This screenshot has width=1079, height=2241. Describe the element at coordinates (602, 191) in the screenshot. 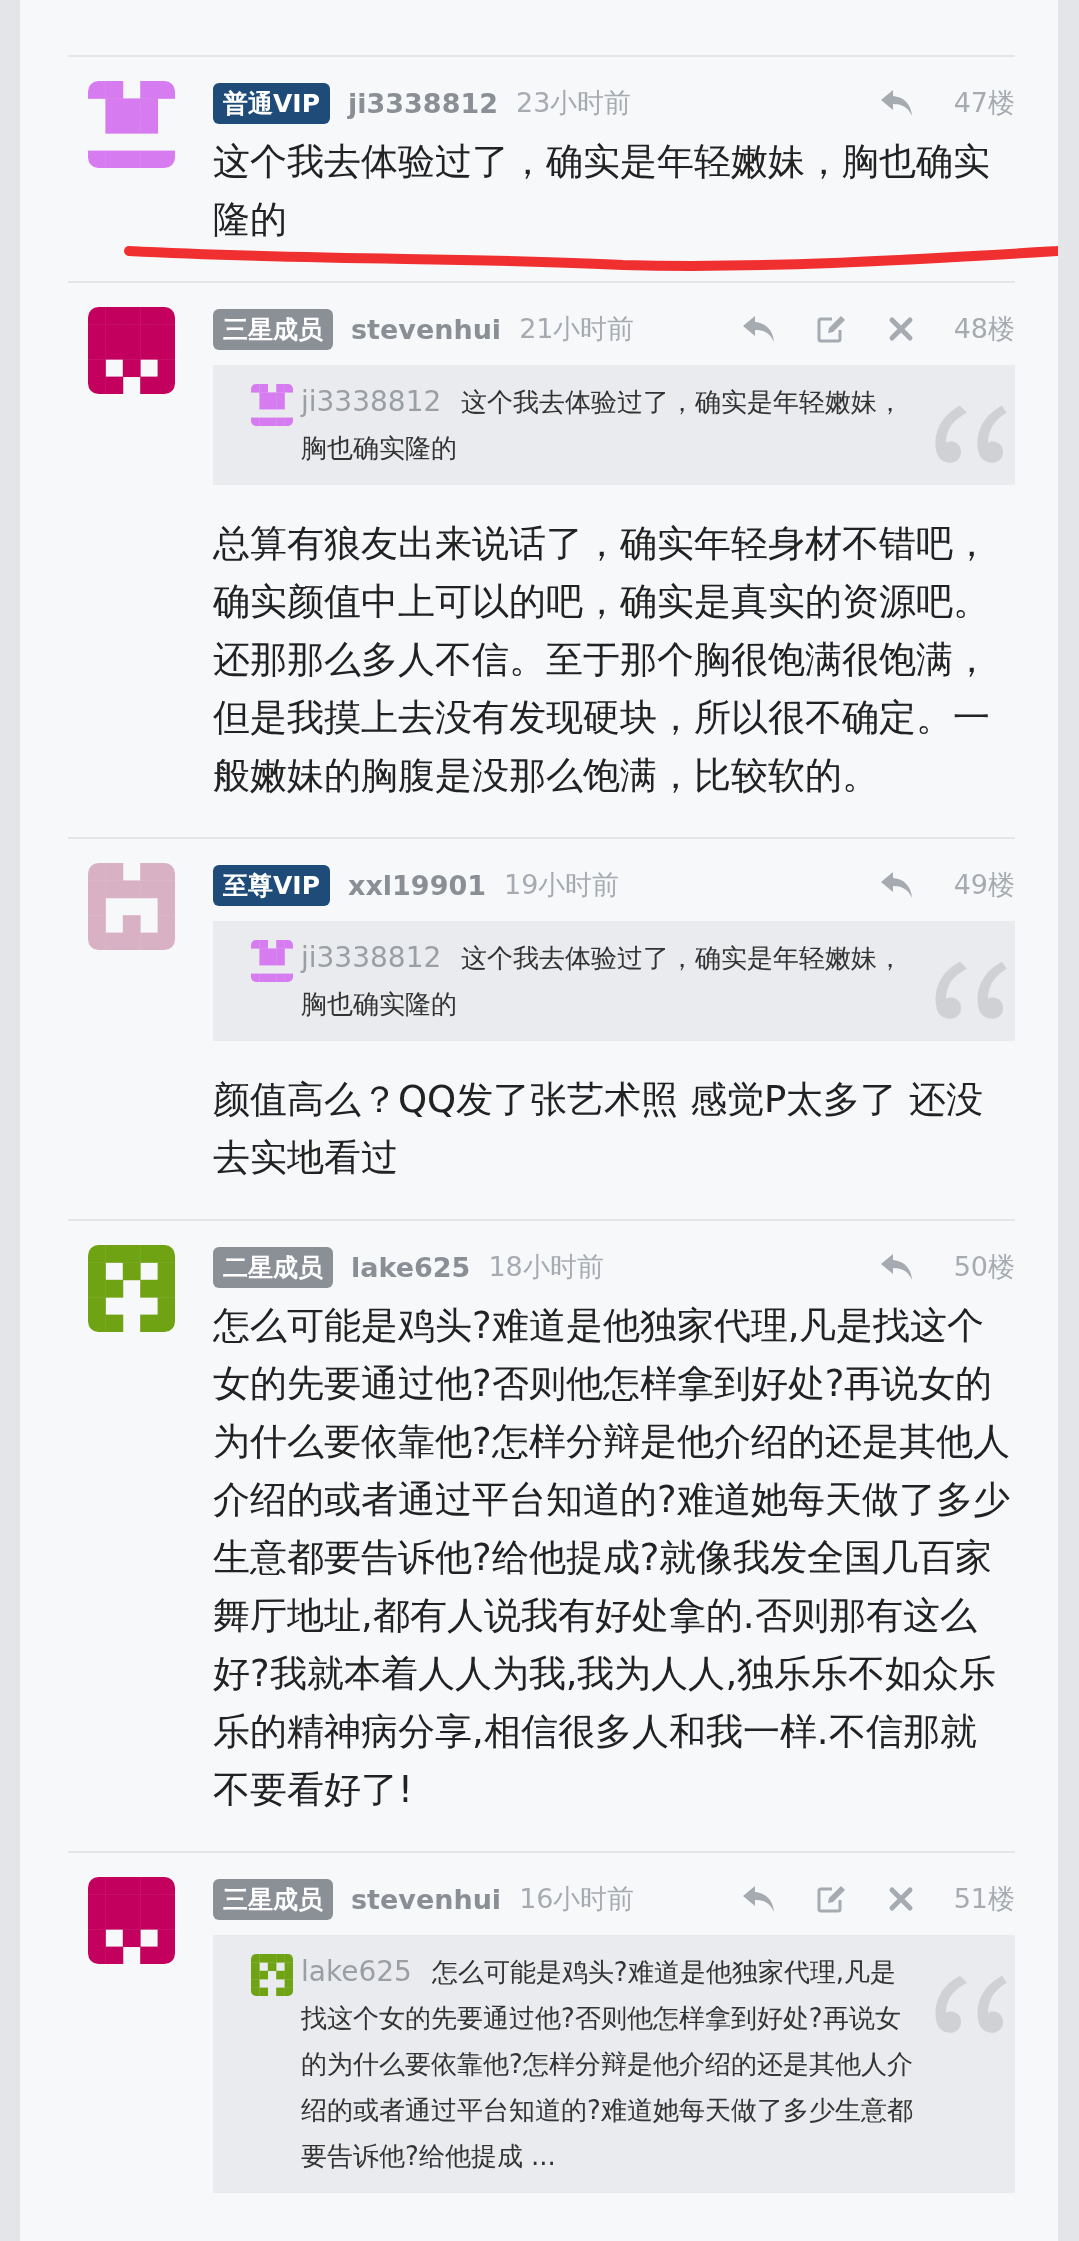

I see `post-text: 这个我去体验过了，确实是年轻嫩妹，胸也确实隆的` at that location.